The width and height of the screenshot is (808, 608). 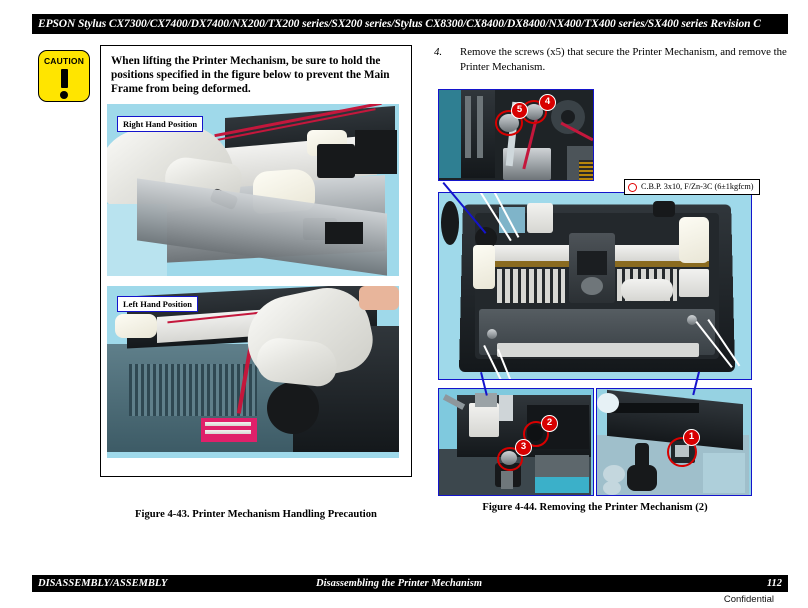 I want to click on photo-printer-mechanism-overview, so click(x=595, y=286).